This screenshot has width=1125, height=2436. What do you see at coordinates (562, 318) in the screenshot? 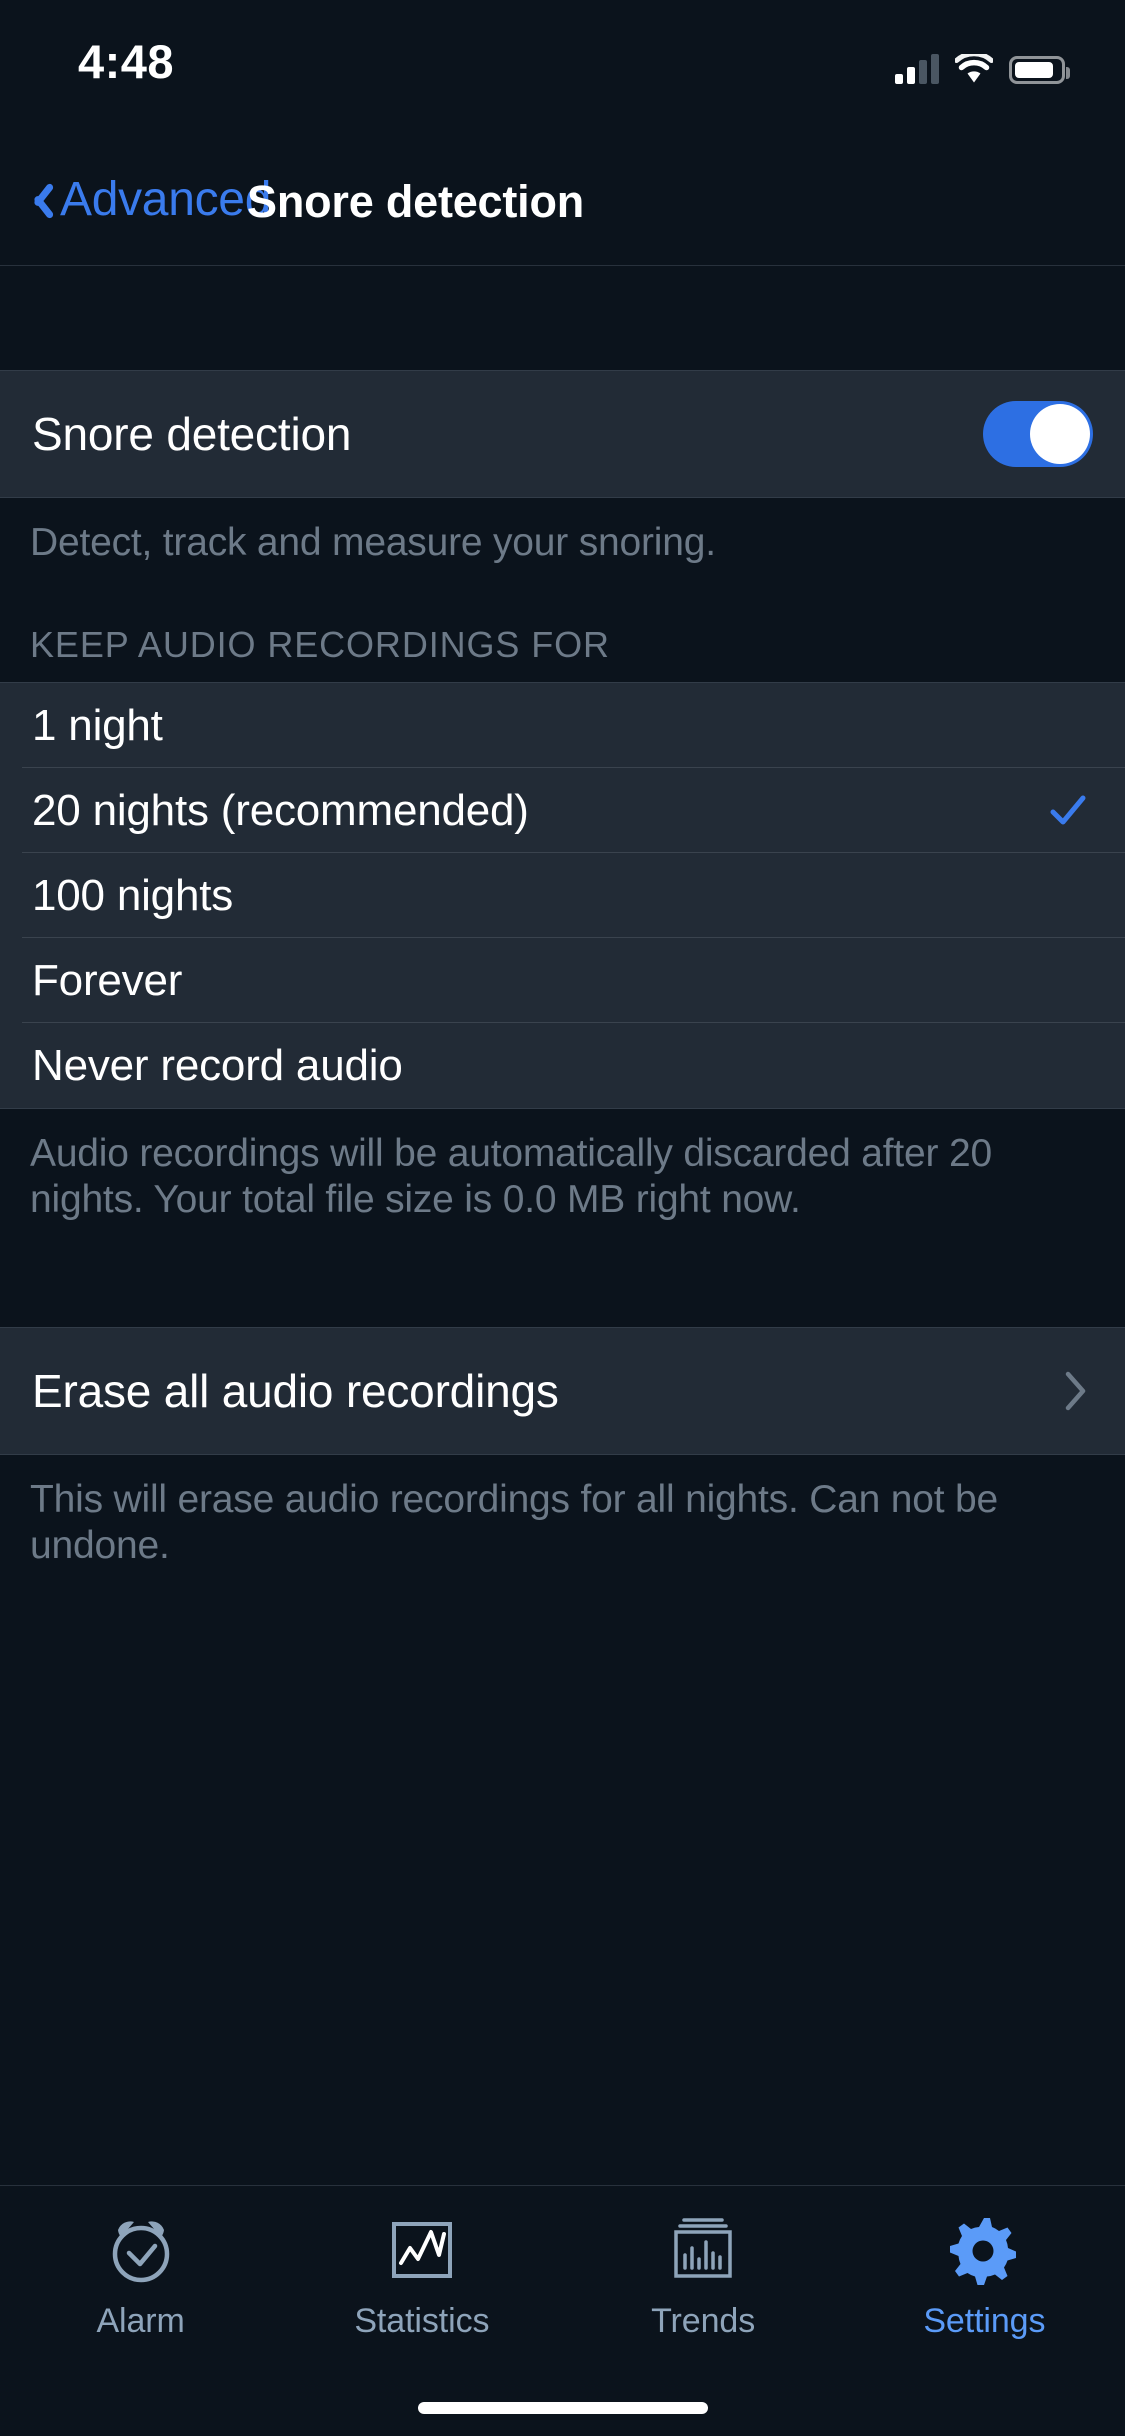
I see `top-spacer` at bounding box center [562, 318].